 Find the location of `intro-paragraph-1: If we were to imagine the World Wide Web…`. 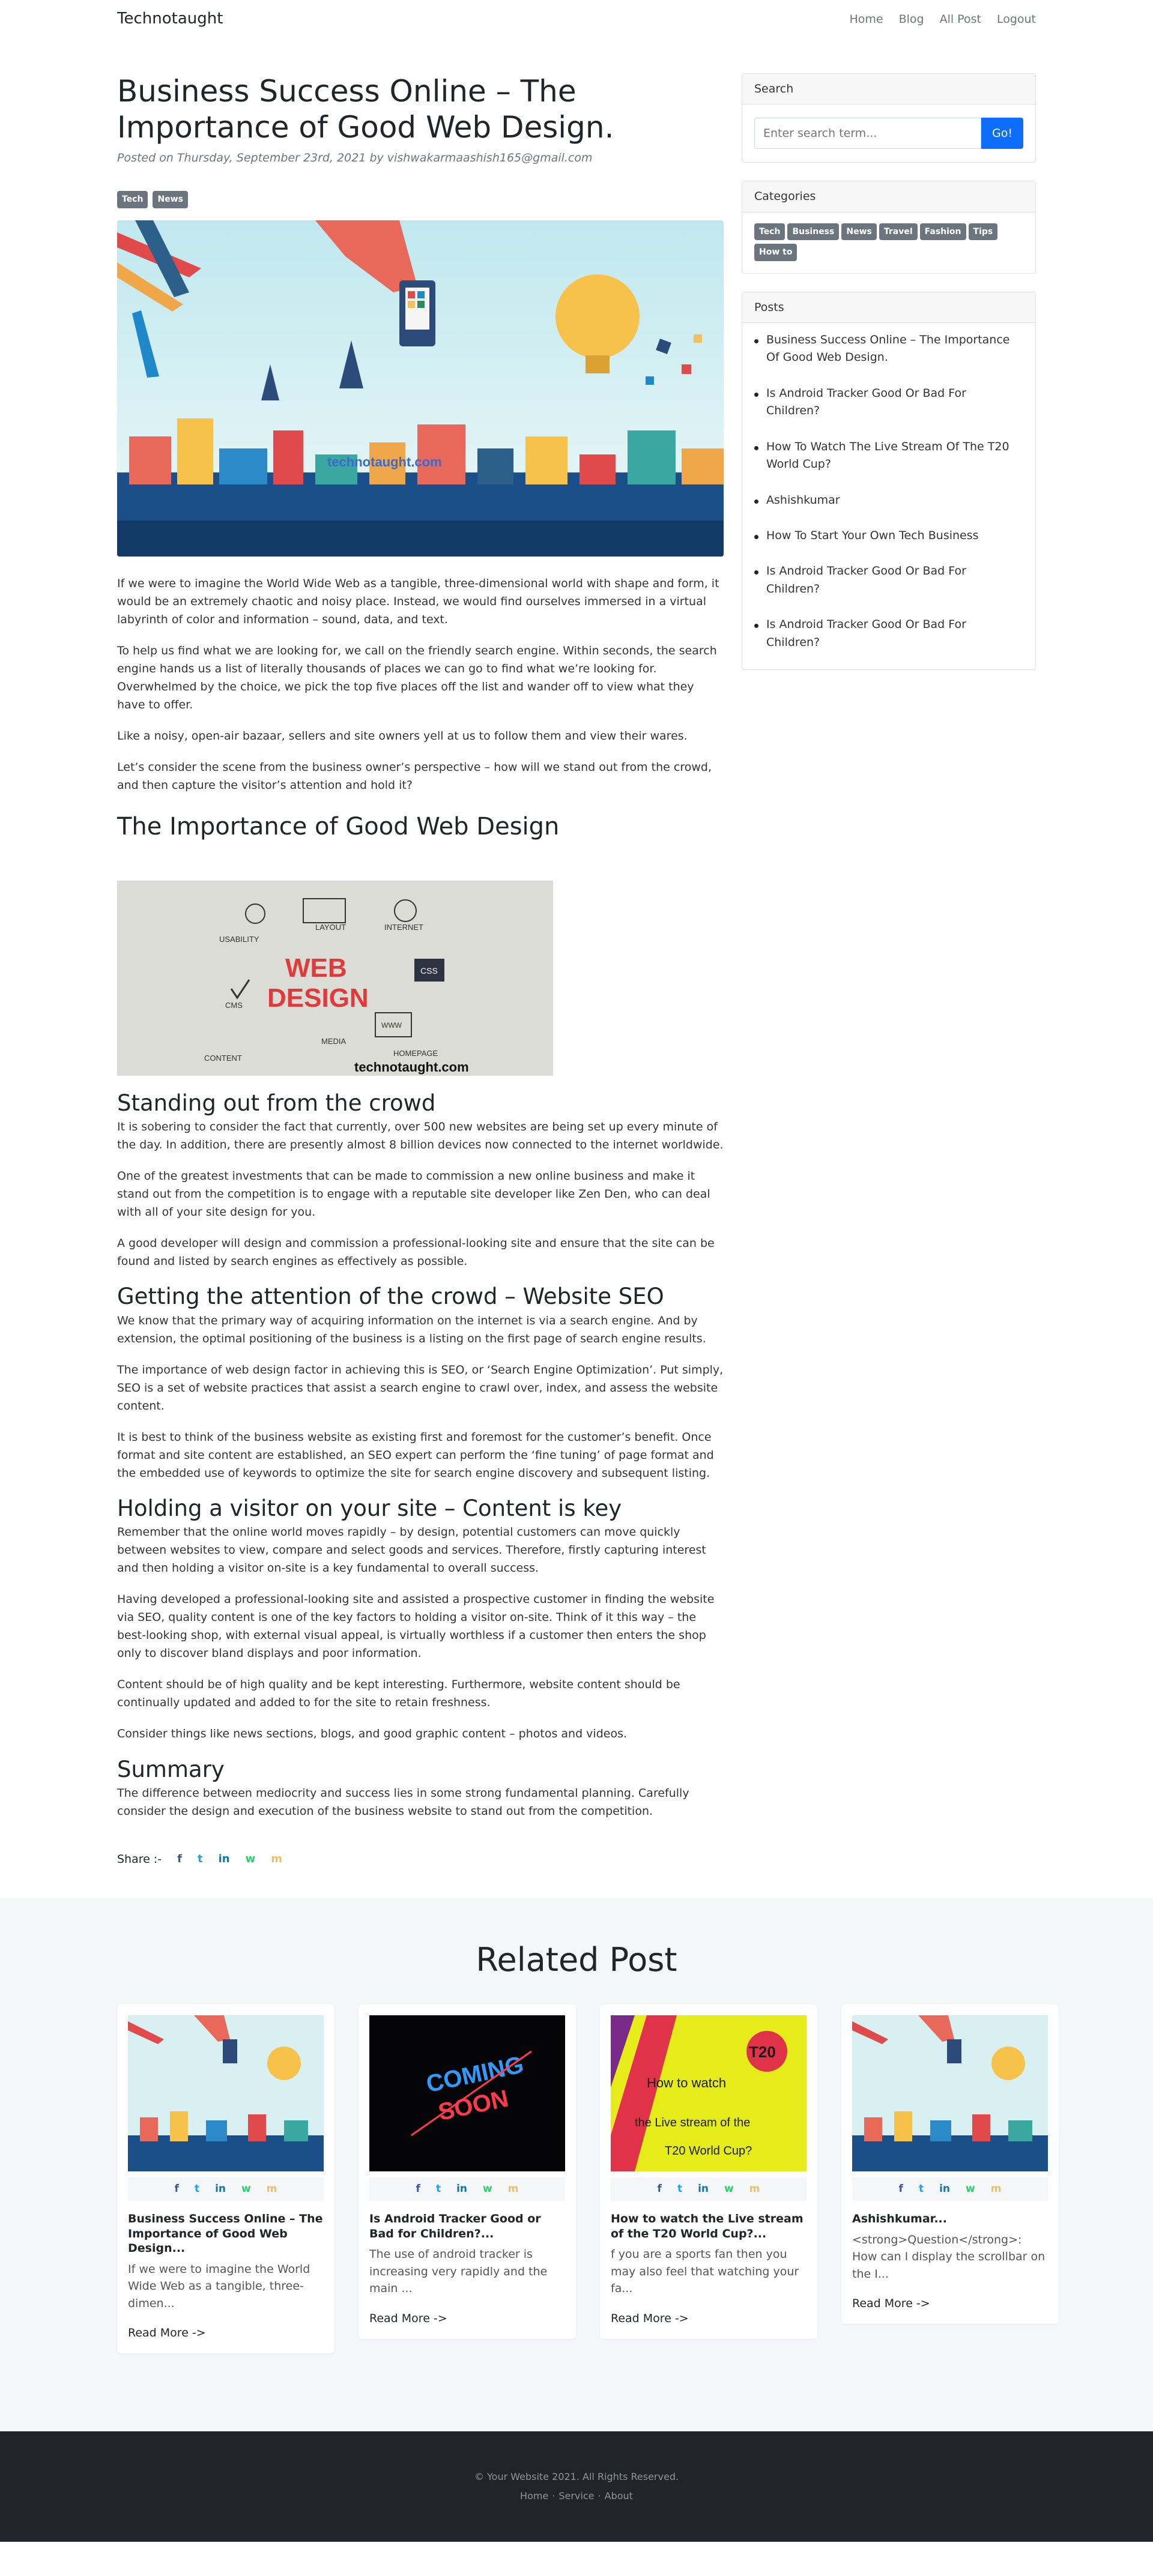

intro-paragraph-1: If we were to imagine the World Wide Web… is located at coordinates (418, 601).